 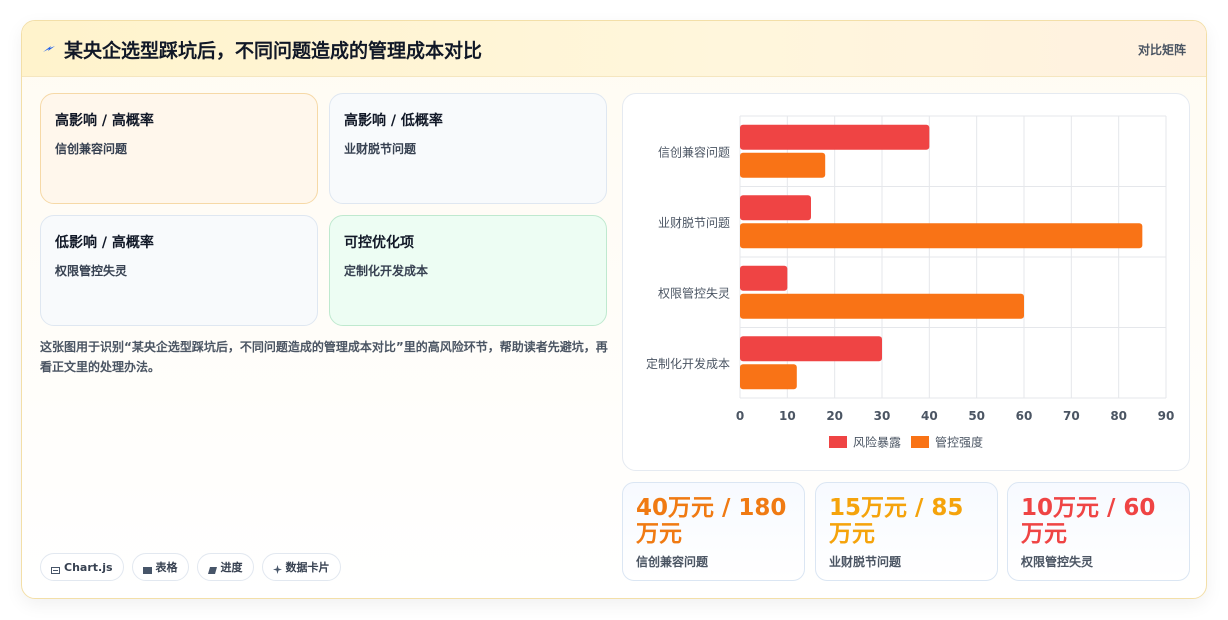 I want to click on pill-progress: 进度, so click(x=225, y=567).